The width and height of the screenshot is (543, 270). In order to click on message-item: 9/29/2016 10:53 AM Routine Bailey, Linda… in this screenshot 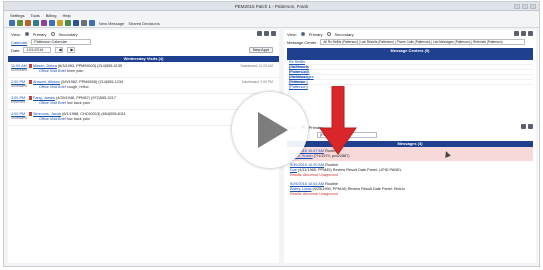, I will do `click(410, 189)`.